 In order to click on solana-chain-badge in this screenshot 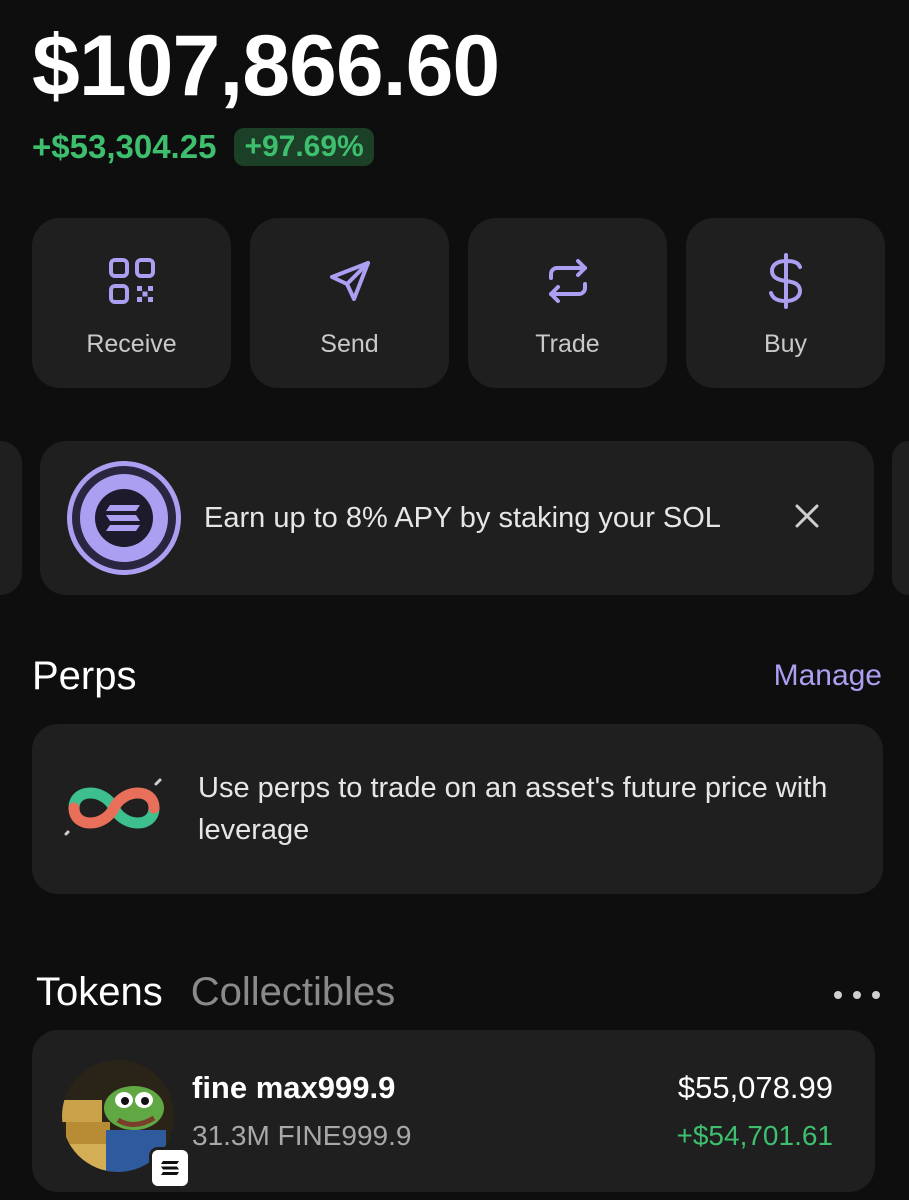, I will do `click(170, 1168)`.